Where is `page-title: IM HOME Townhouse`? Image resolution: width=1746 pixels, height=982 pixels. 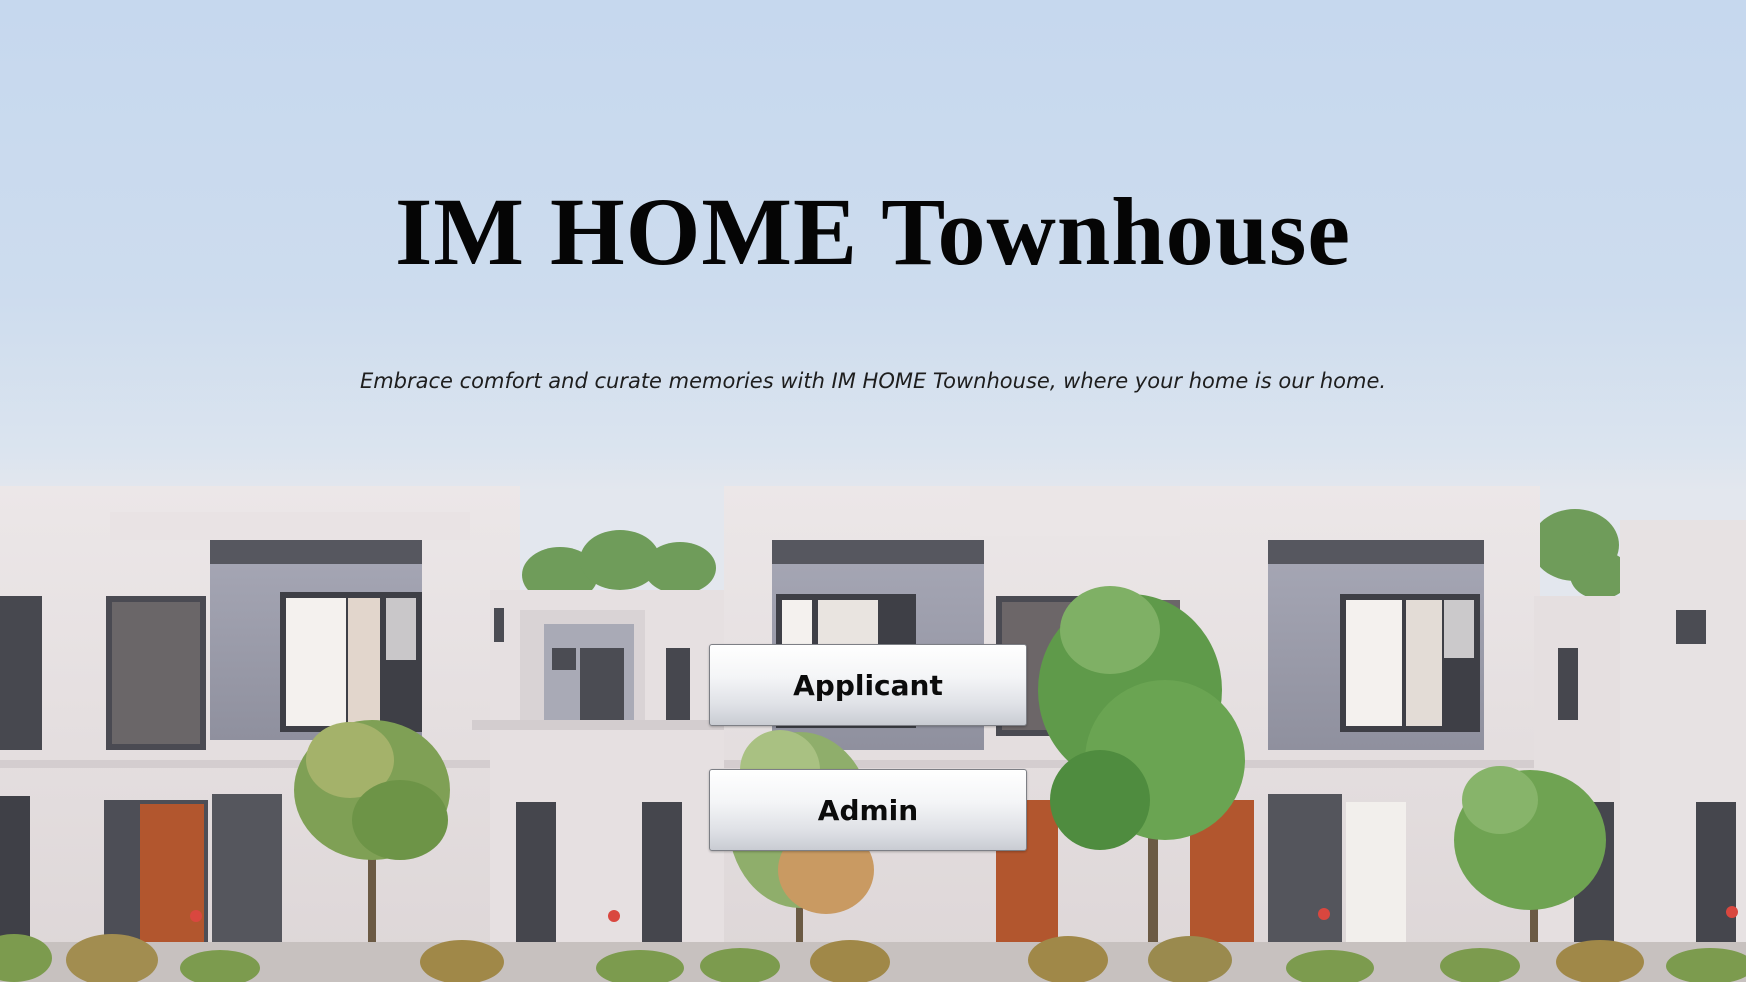 page-title: IM HOME Townhouse is located at coordinates (873, 231).